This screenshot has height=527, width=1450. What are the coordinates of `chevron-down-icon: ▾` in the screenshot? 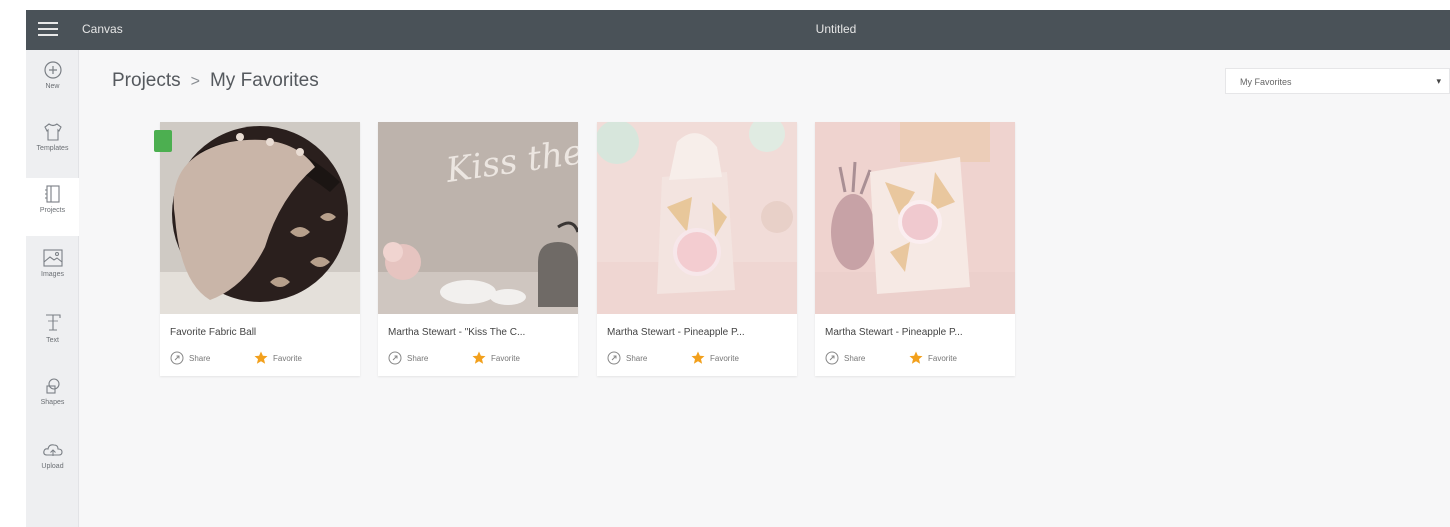 It's located at (1438, 81).